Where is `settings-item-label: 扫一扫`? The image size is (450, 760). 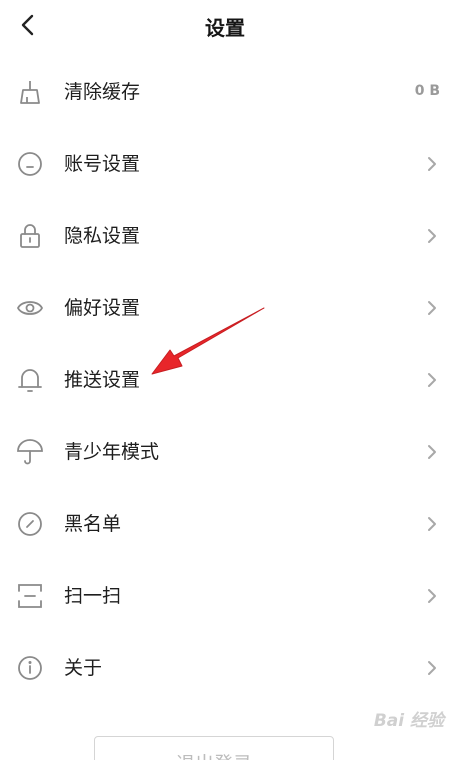
settings-item-label: 扫一扫 is located at coordinates (93, 596).